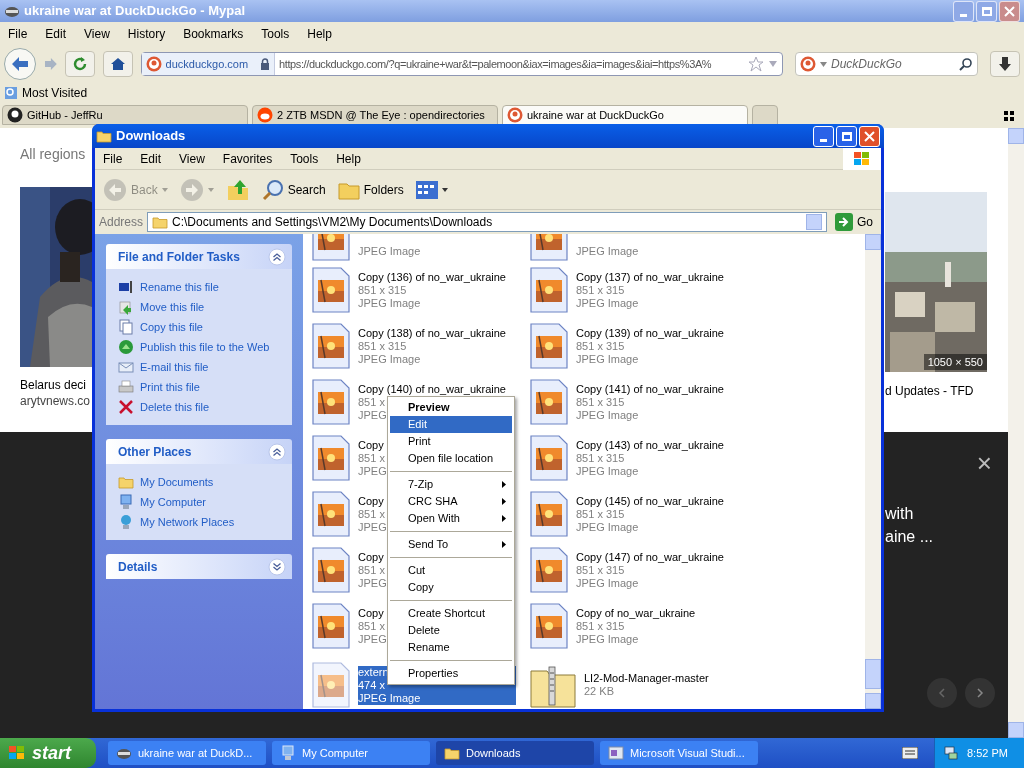 This screenshot has height=768, width=1024. I want to click on expand-icon, so click(277, 566).